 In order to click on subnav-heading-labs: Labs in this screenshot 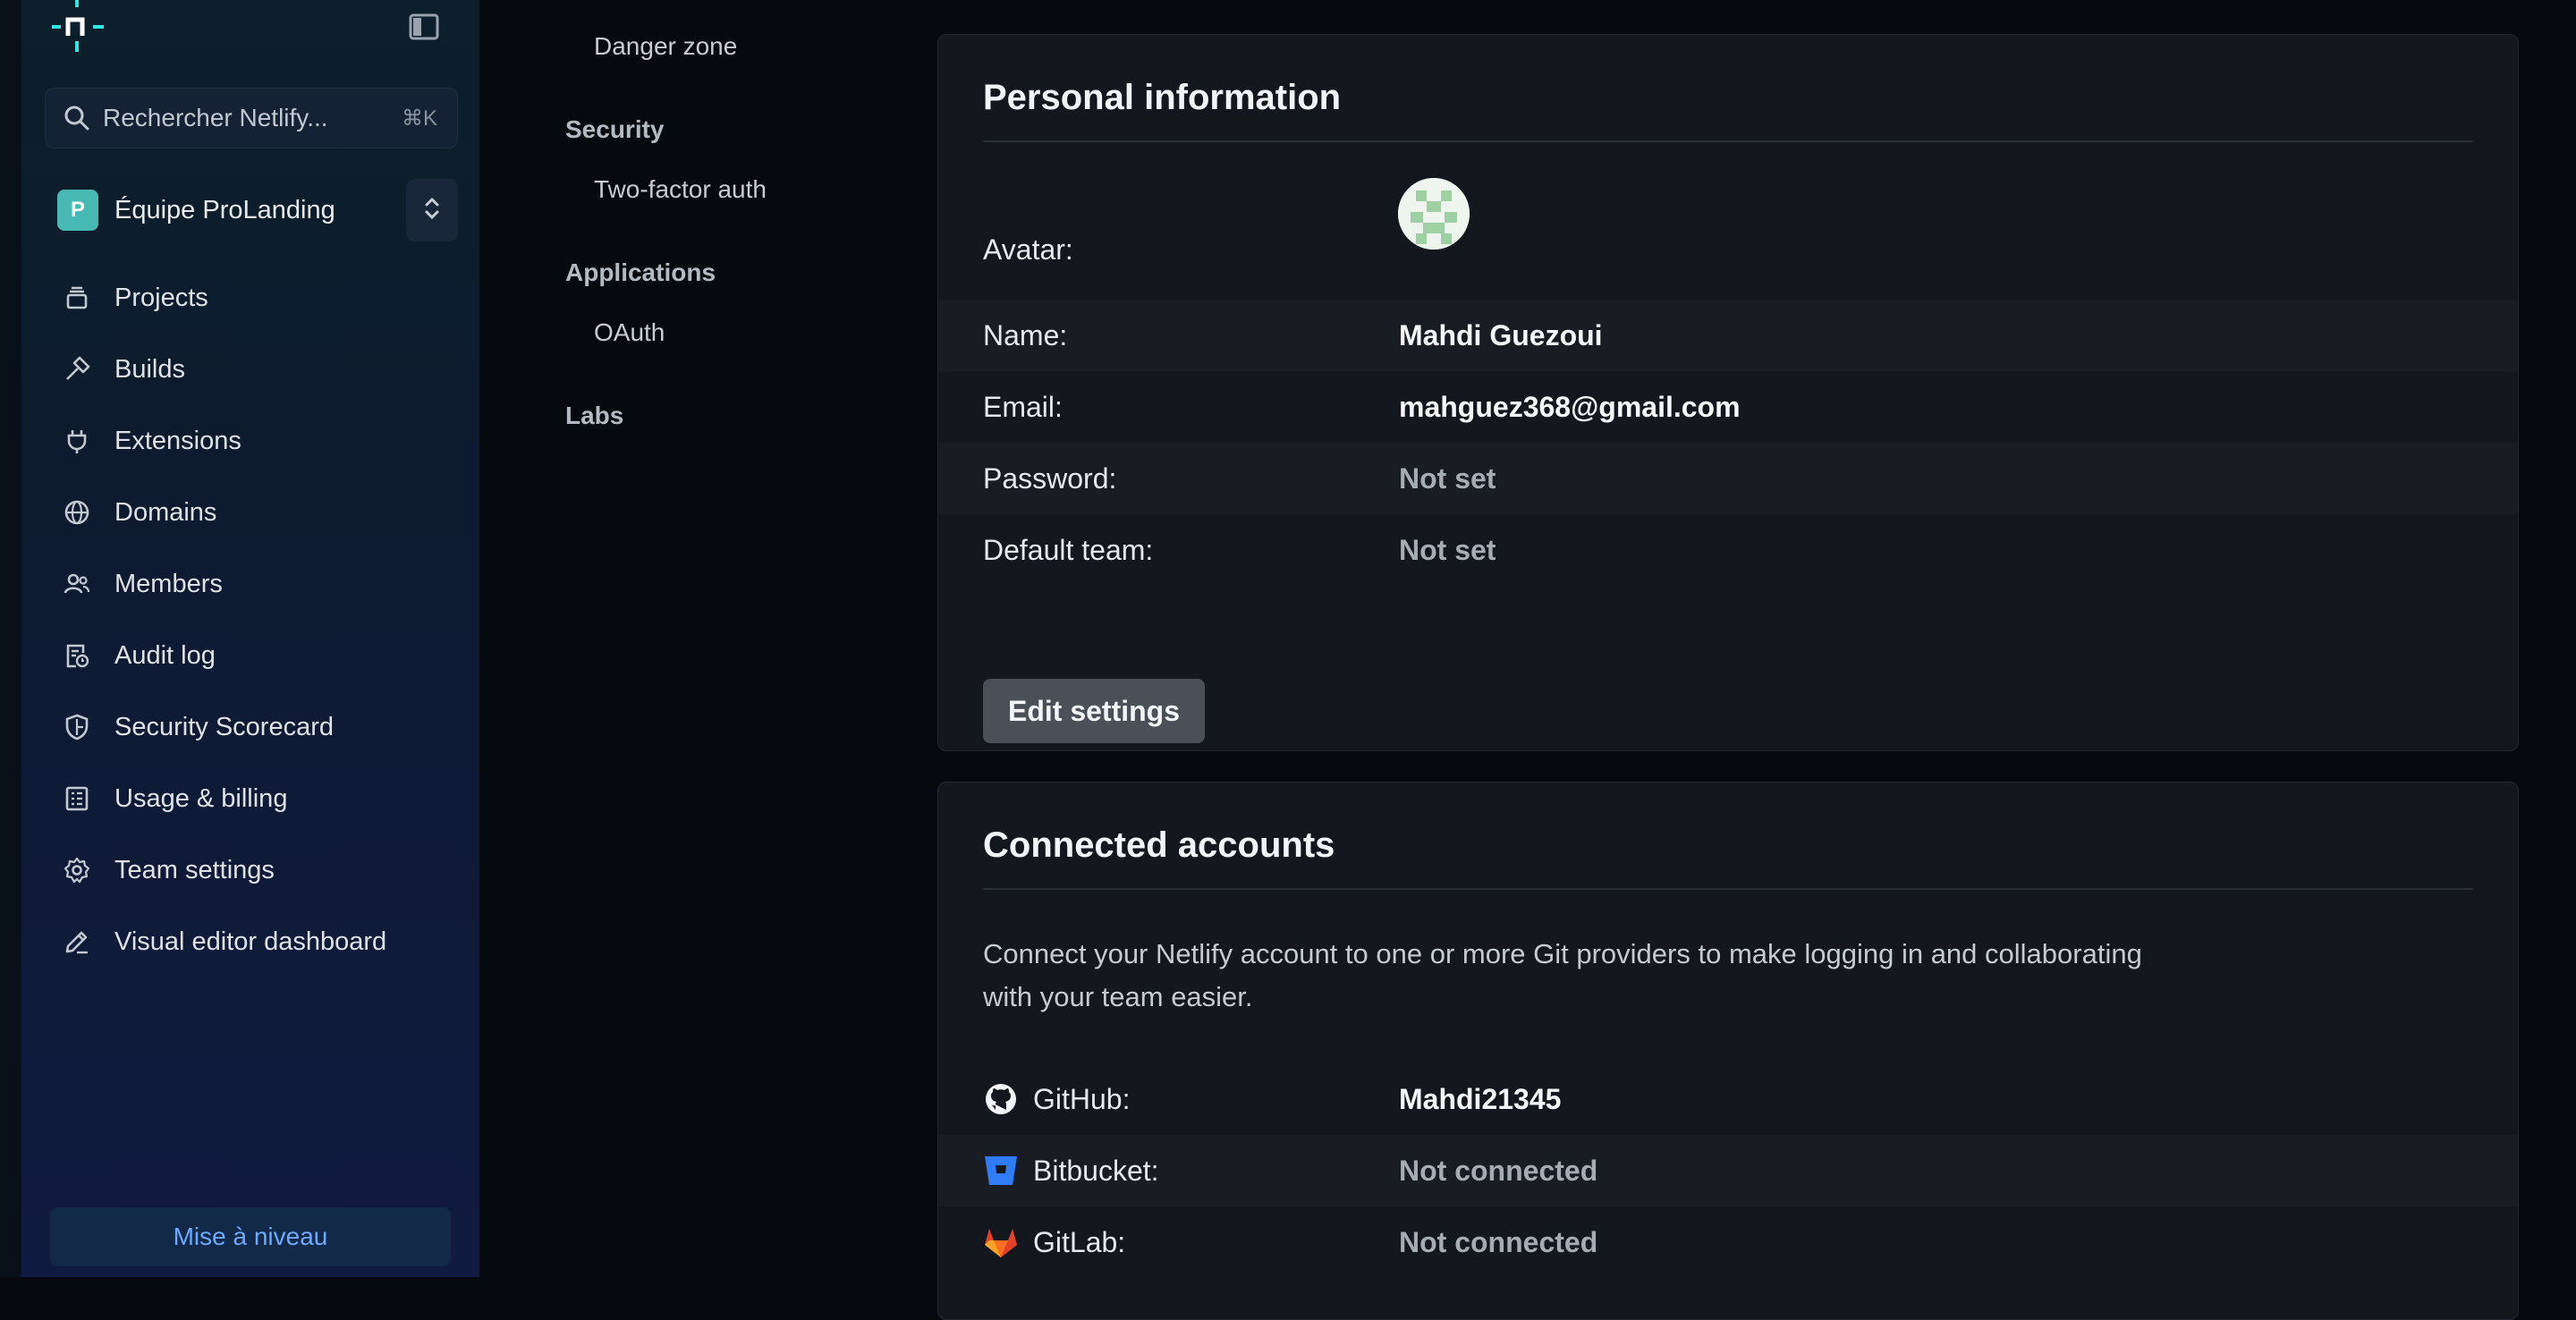, I will do `click(594, 416)`.